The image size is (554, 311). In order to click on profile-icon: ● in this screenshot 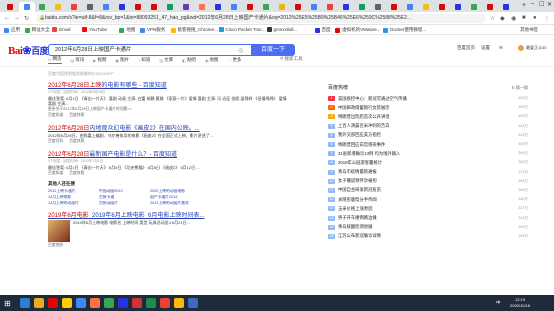, I will do `click(535, 18)`.